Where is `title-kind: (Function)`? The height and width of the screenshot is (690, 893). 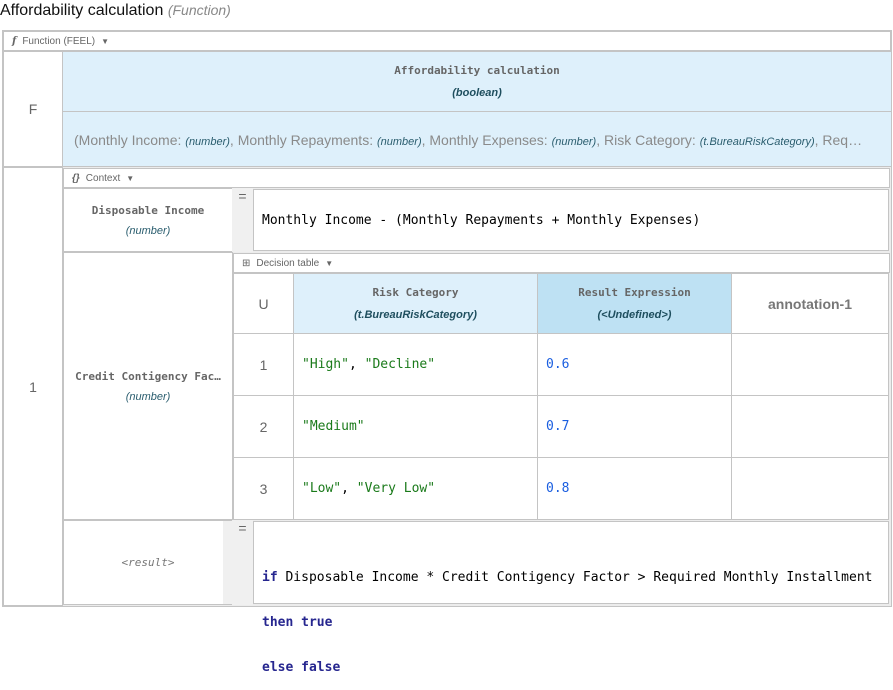 title-kind: (Function) is located at coordinates (199, 10).